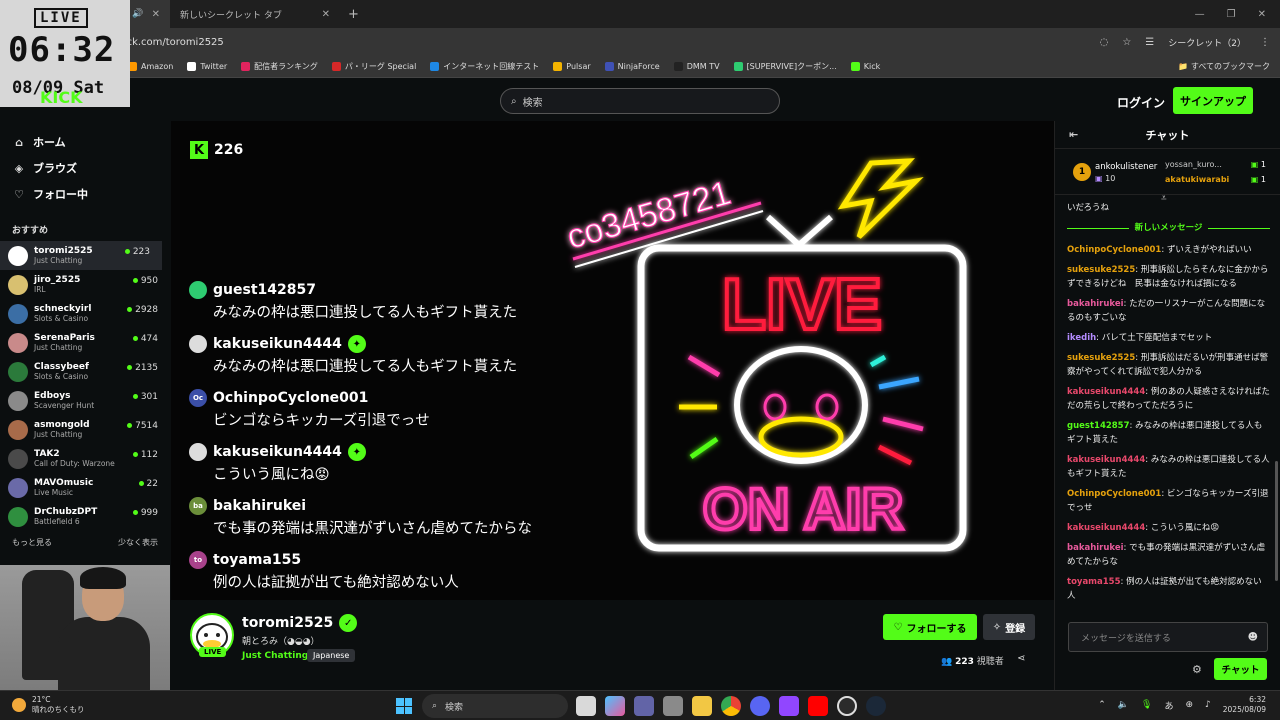 Image resolution: width=1280 pixels, height=720 pixels. Describe the element at coordinates (1168, 637) in the screenshot. I see `chat-input: メッセージを送信する ☻` at that location.